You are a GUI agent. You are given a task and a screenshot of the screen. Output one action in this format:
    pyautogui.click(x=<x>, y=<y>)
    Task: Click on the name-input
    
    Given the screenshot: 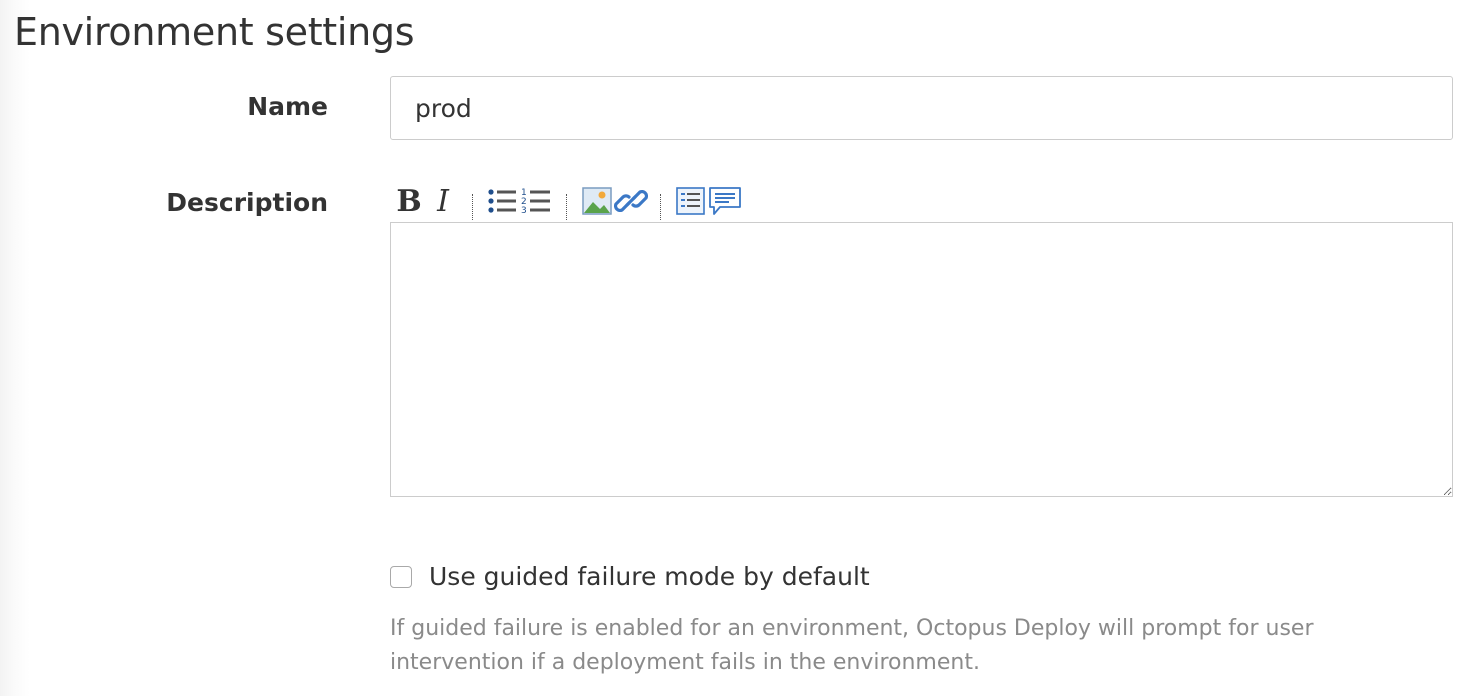 What is the action you would take?
    pyautogui.click(x=921, y=108)
    